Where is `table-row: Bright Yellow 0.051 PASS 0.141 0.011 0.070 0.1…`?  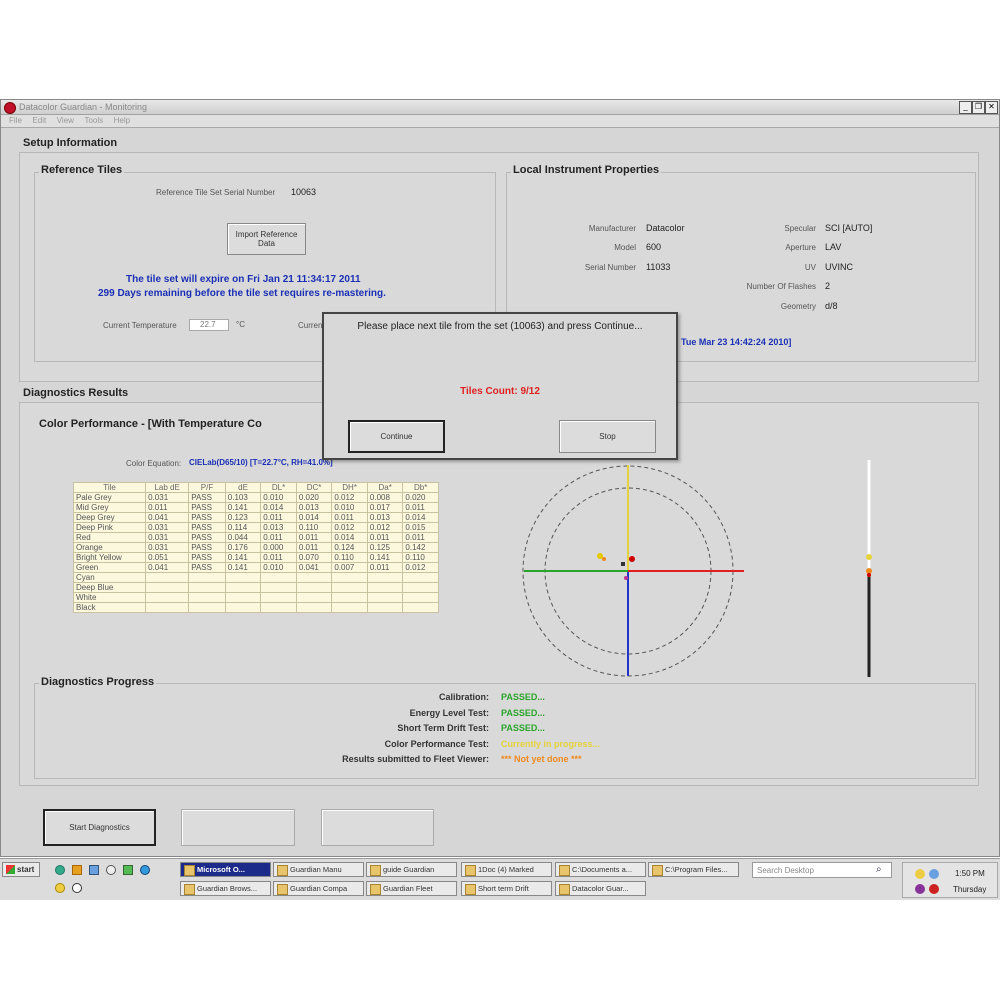
table-row: Bright Yellow 0.051 PASS 0.141 0.011 0.070 0.1… is located at coordinates (255, 557).